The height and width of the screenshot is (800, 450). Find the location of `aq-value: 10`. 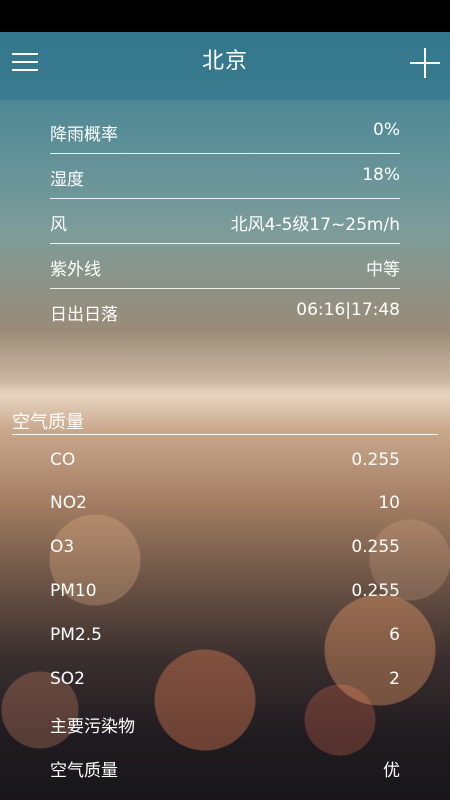

aq-value: 10 is located at coordinates (389, 503).